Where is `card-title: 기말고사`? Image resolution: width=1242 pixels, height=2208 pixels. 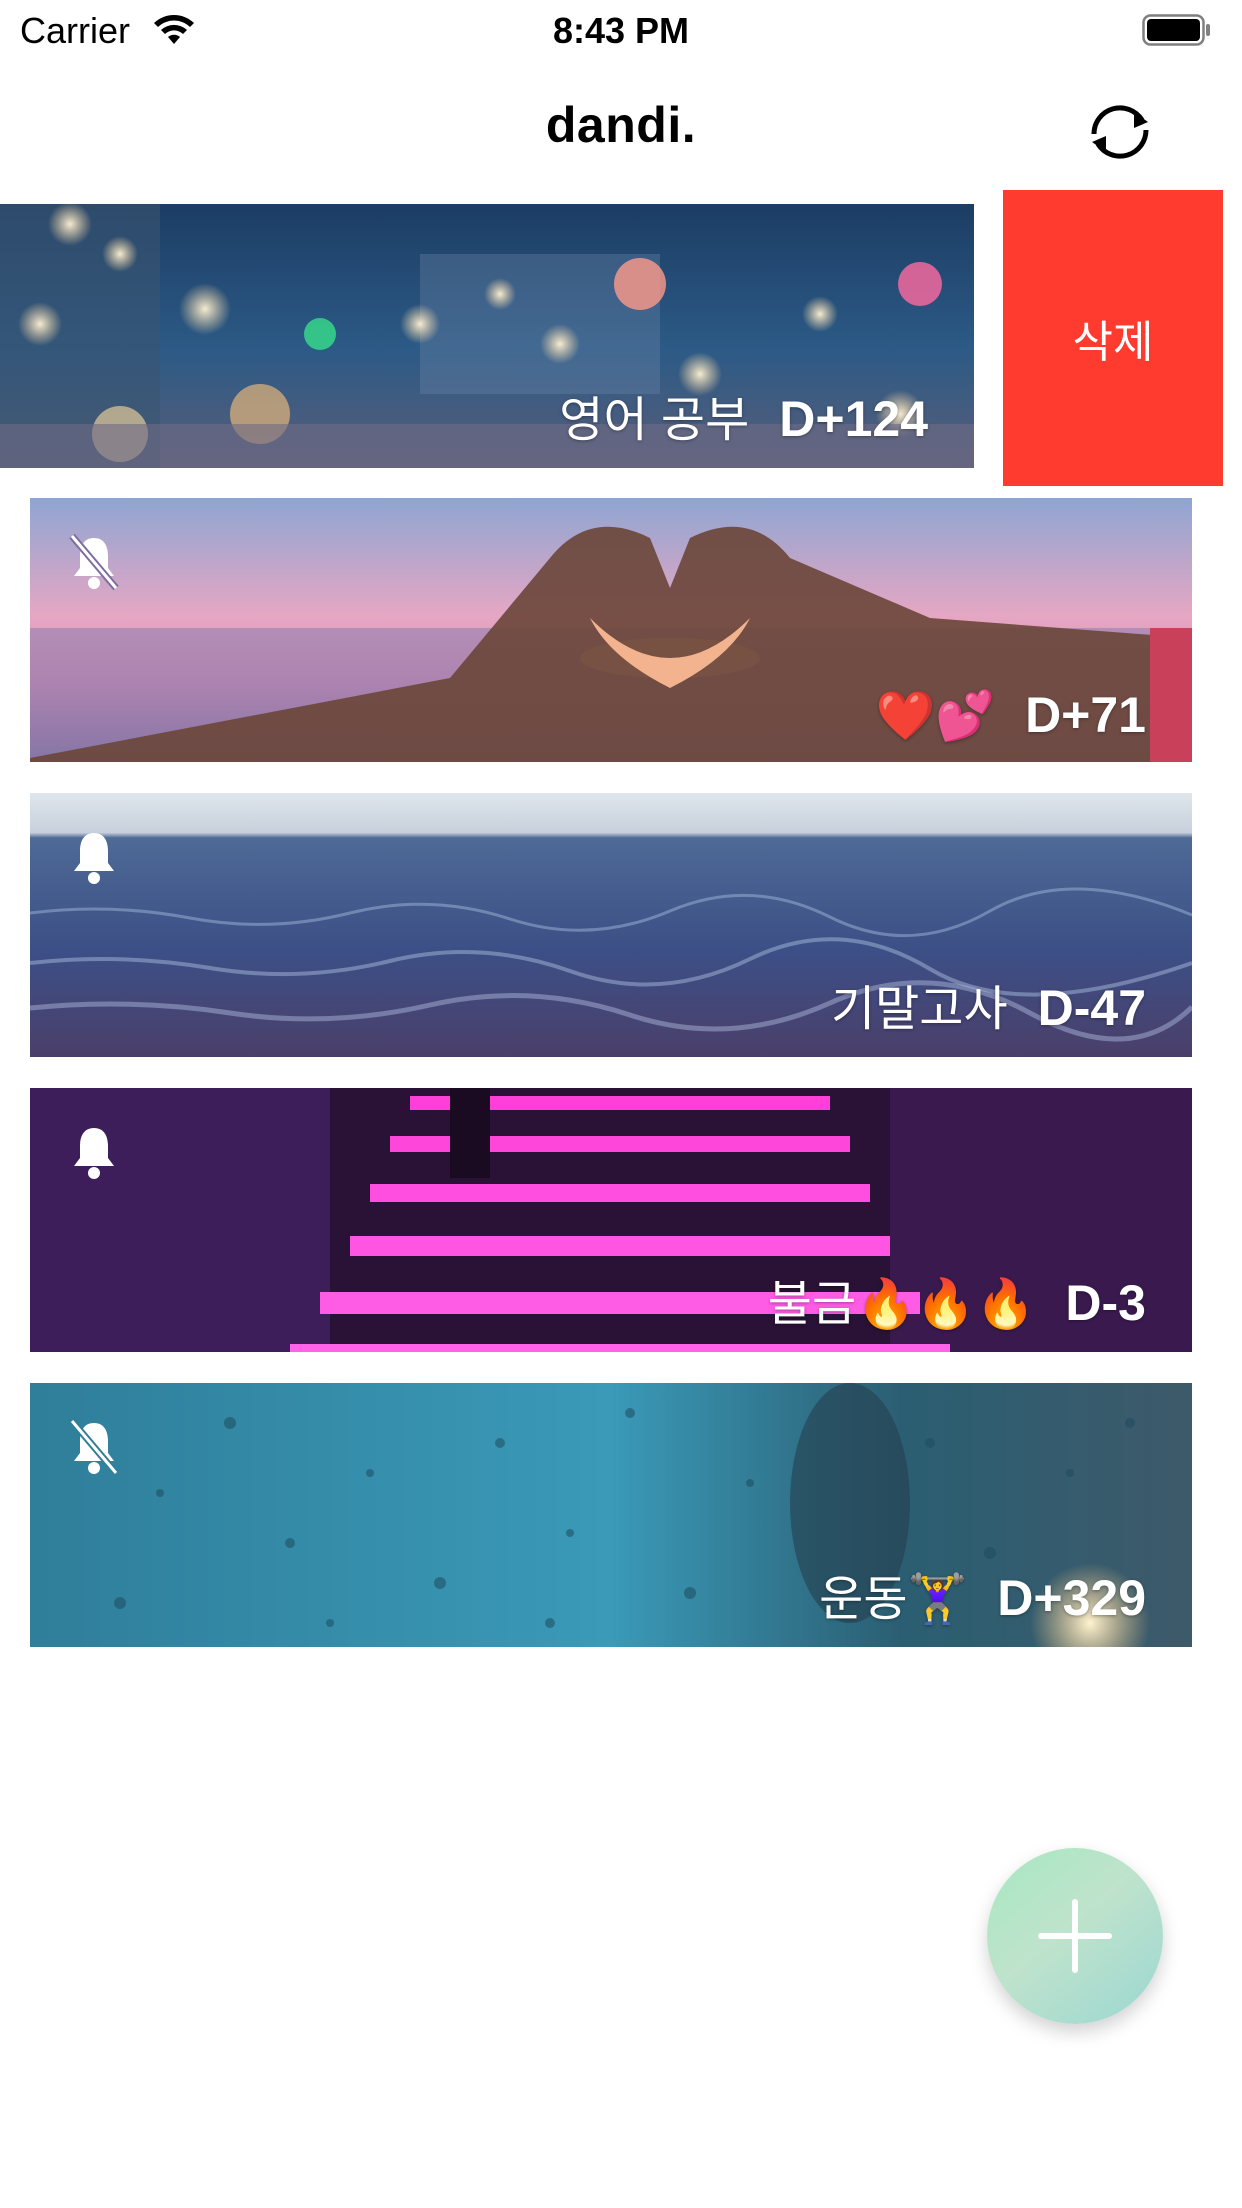 card-title: 기말고사 is located at coordinates (919, 1009).